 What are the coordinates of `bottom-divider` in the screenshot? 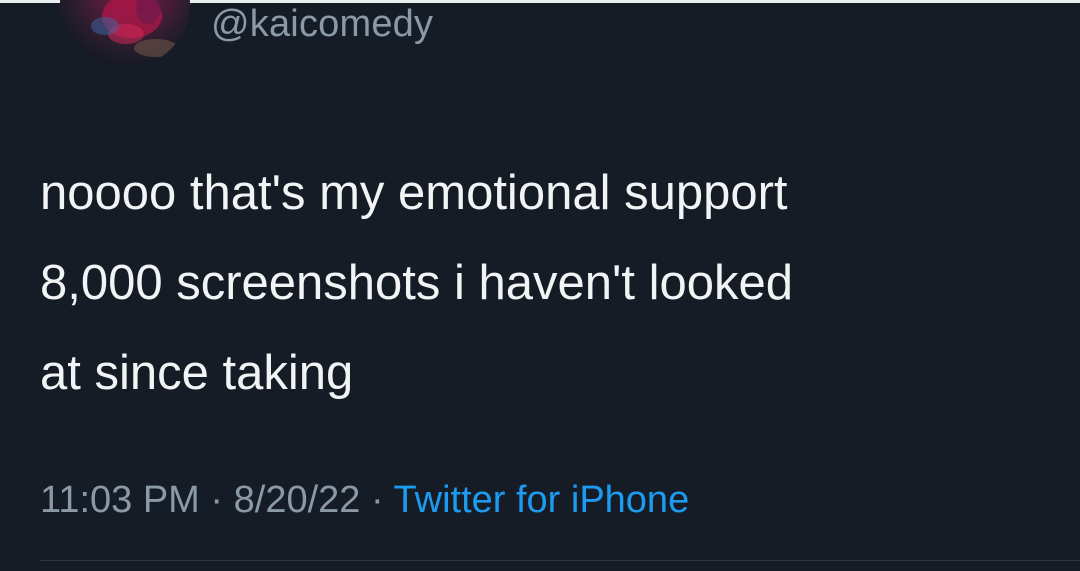 It's located at (560, 560).